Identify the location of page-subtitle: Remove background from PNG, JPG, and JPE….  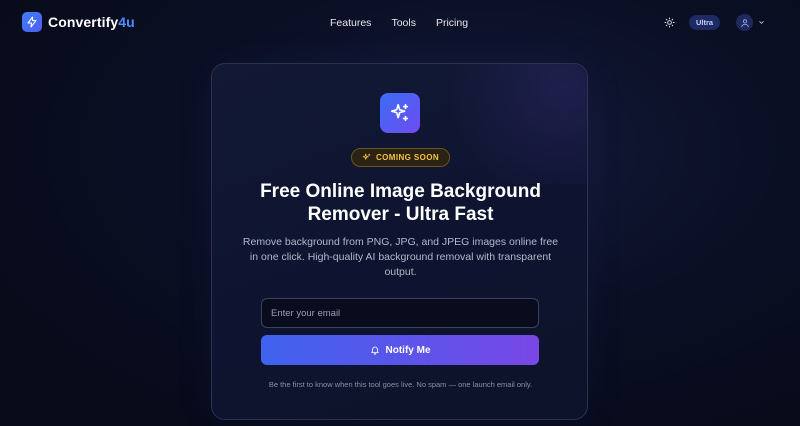
(400, 257).